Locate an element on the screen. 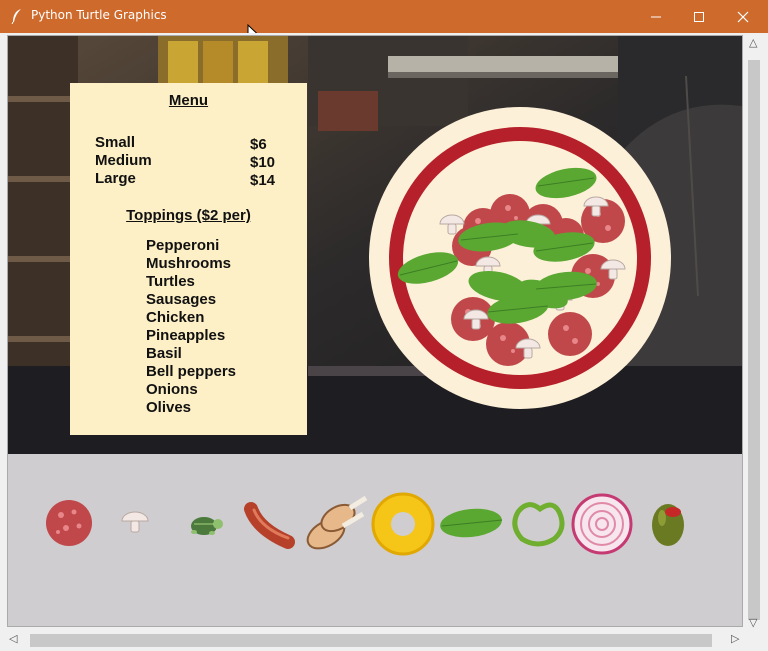 Image resolution: width=768 pixels, height=651 pixels. pineapple-icon is located at coordinates (403, 524).